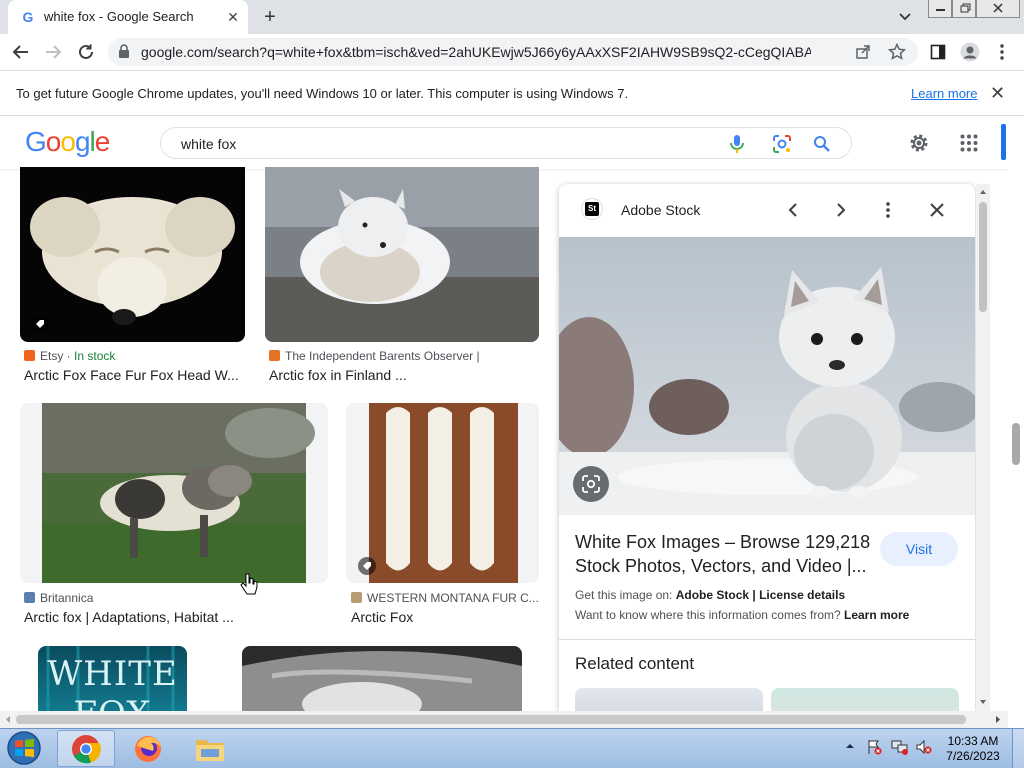 This screenshot has height=768, width=1024. I want to click on share-icon, so click(863, 52).